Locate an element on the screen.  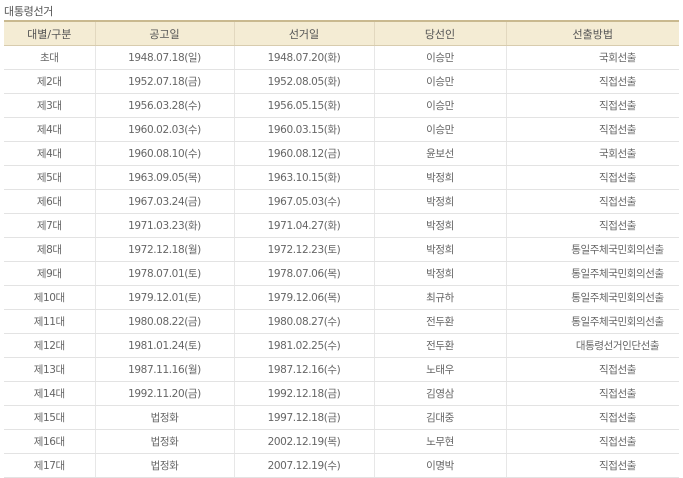
table-row: 제4대 1960.02.03(수) 1960.03.15(화) 이승만 직접선출 is located at coordinates (341, 129).